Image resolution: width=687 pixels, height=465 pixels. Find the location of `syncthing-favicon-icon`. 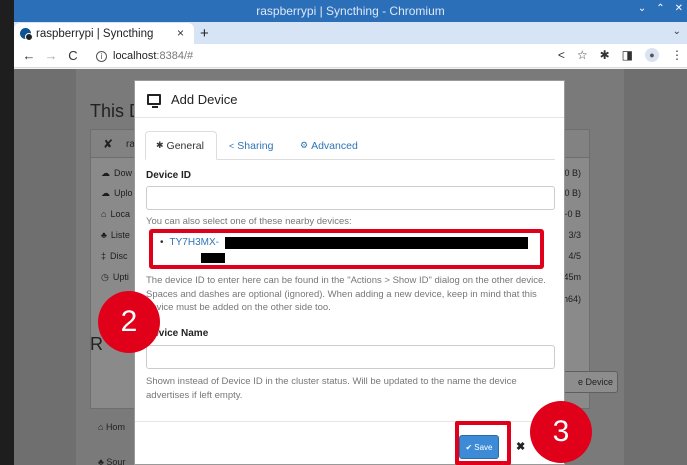

syncthing-favicon-icon is located at coordinates (26, 34).